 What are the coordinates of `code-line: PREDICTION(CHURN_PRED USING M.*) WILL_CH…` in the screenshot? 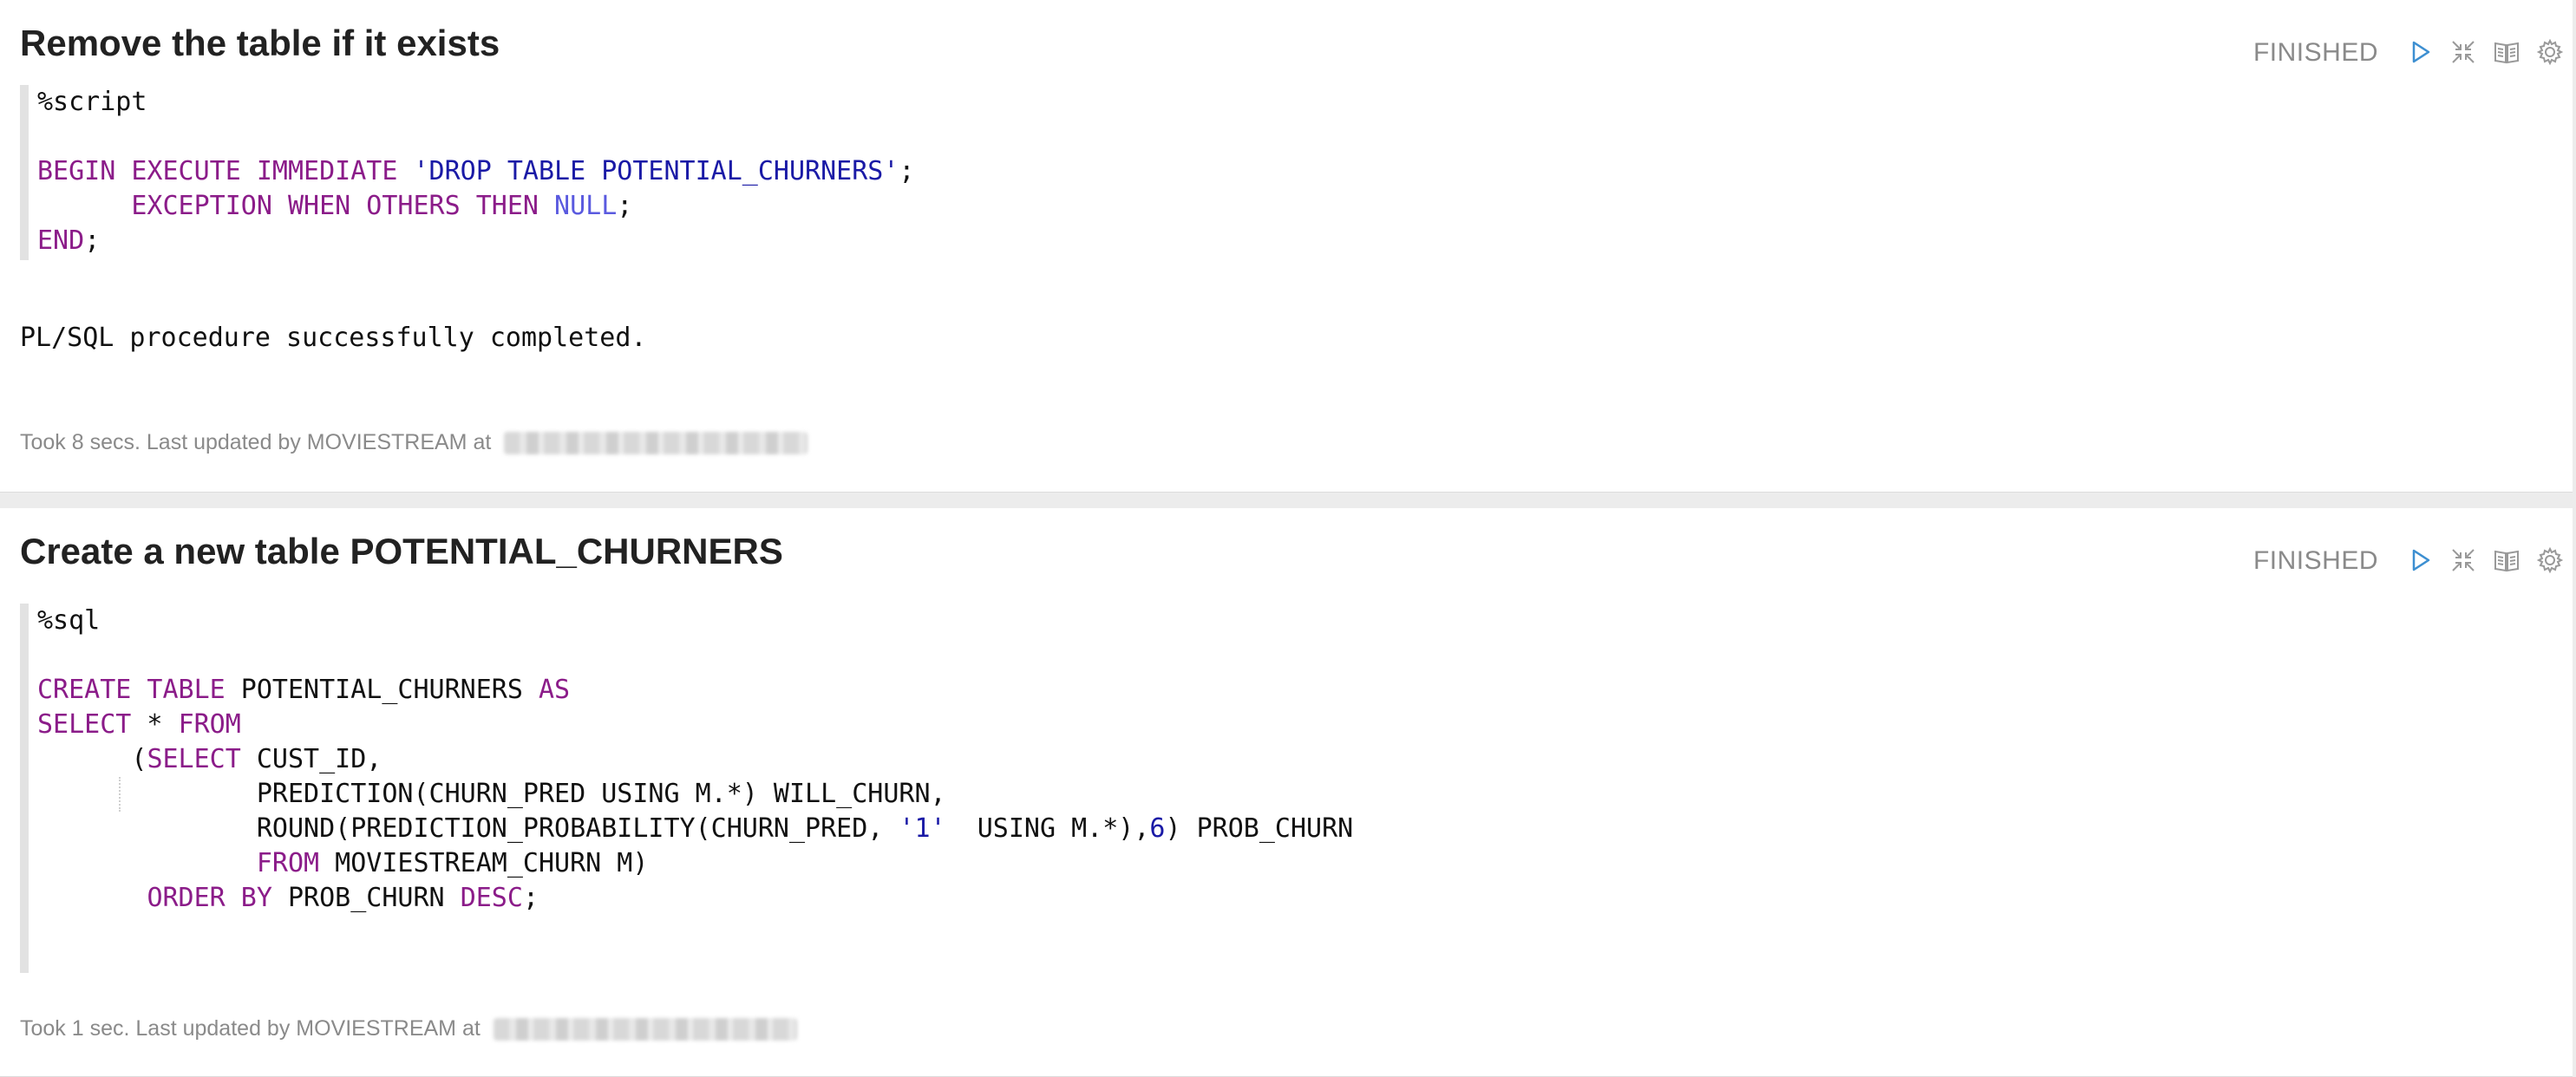 It's located at (601, 794).